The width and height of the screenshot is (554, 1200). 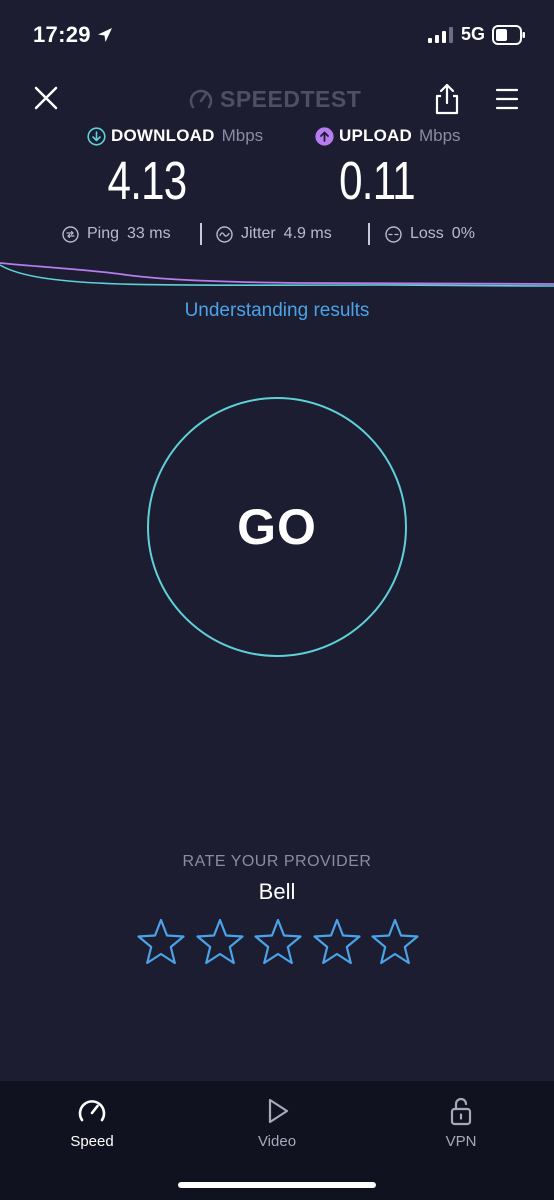 I want to click on ping-stat: Ping 33 ms, so click(x=116, y=234).